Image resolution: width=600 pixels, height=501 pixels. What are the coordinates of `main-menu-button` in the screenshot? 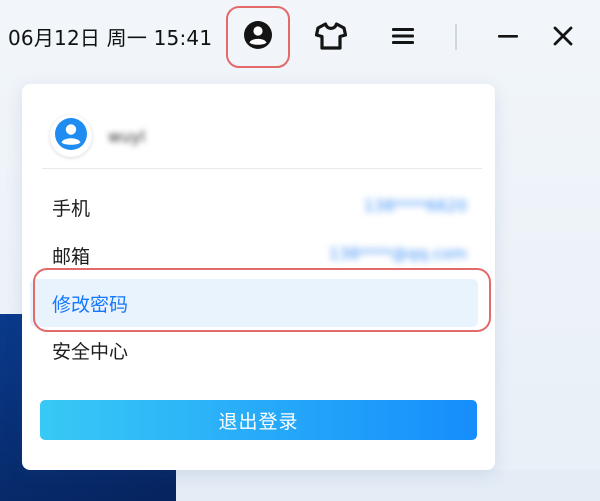 It's located at (403, 38).